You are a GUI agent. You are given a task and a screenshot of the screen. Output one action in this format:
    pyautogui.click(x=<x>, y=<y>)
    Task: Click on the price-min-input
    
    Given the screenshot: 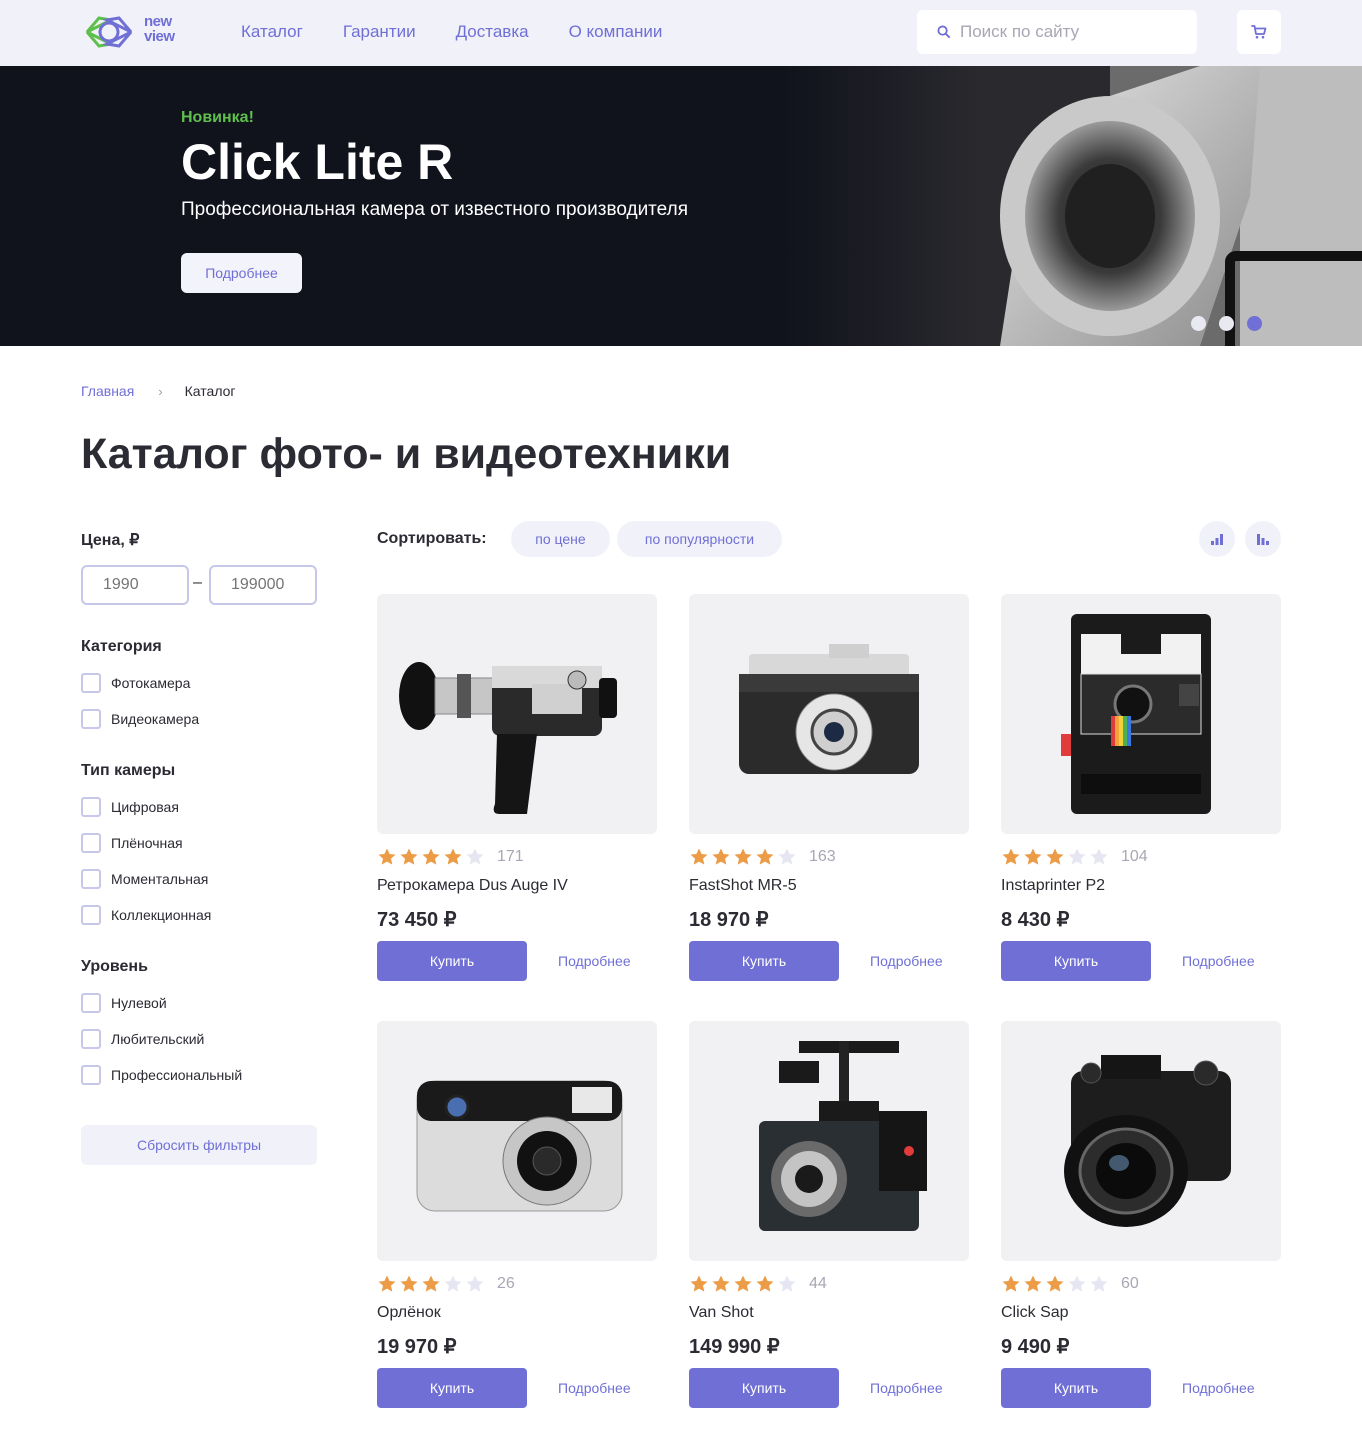 What is the action you would take?
    pyautogui.click(x=135, y=585)
    